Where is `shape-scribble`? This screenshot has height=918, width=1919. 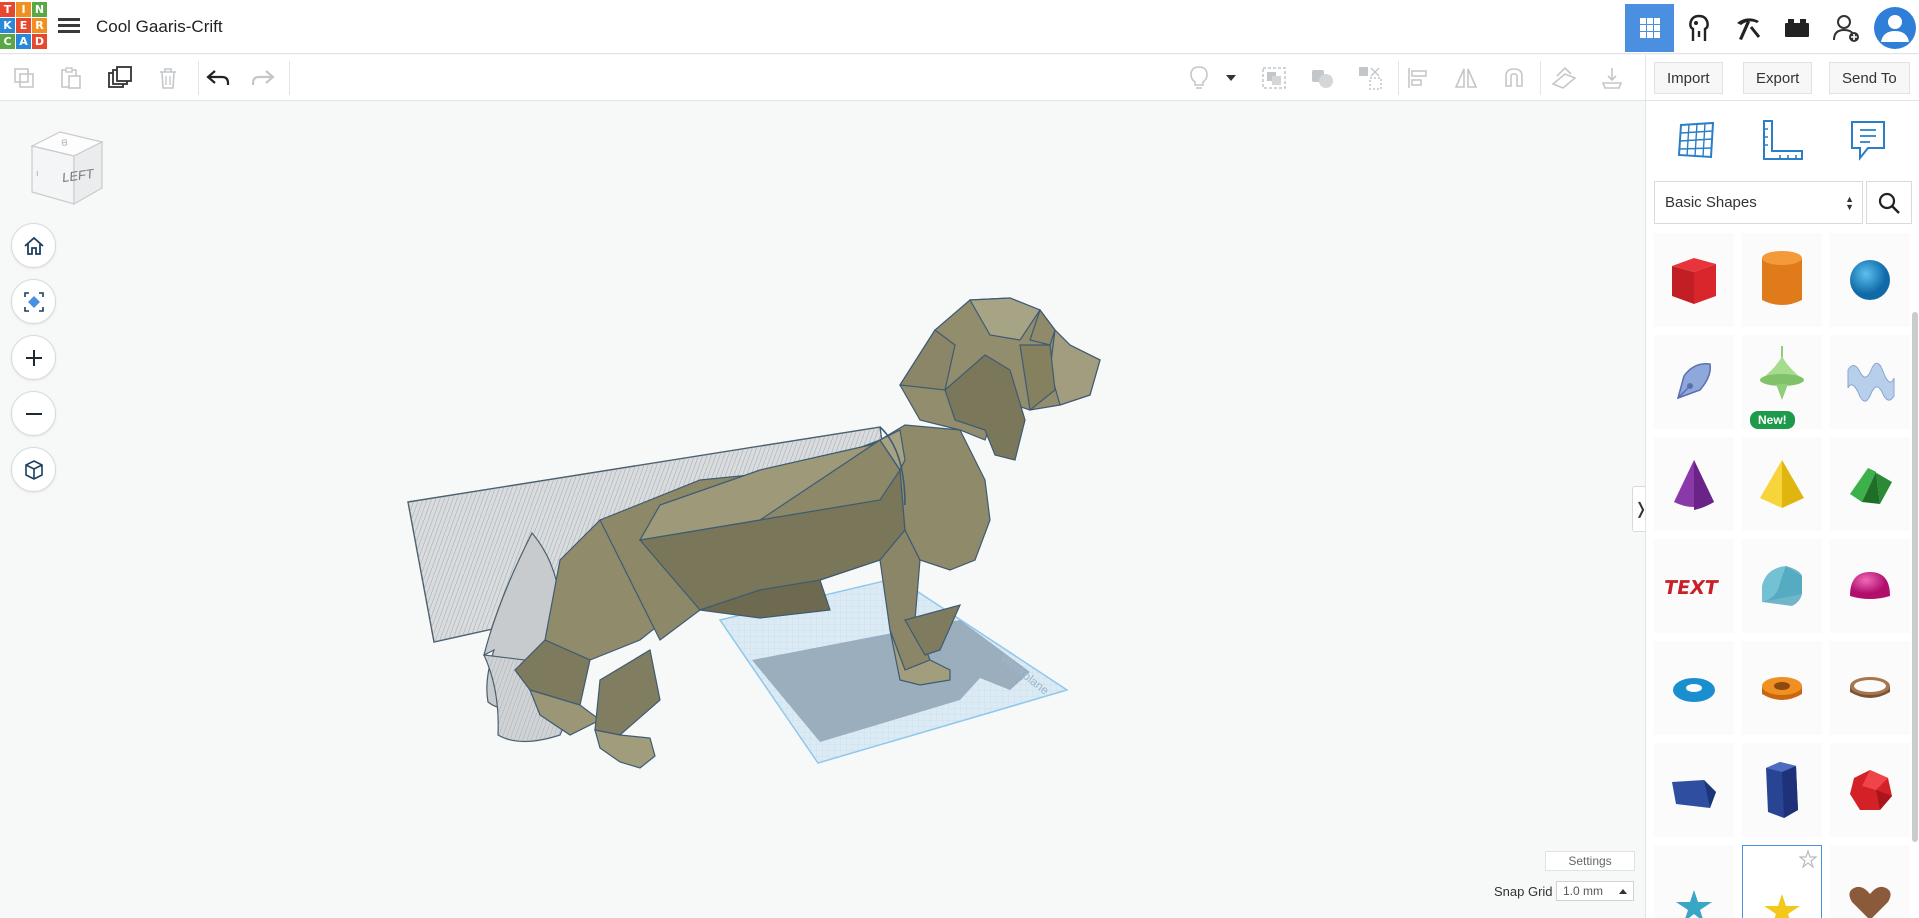 shape-scribble is located at coordinates (1694, 382).